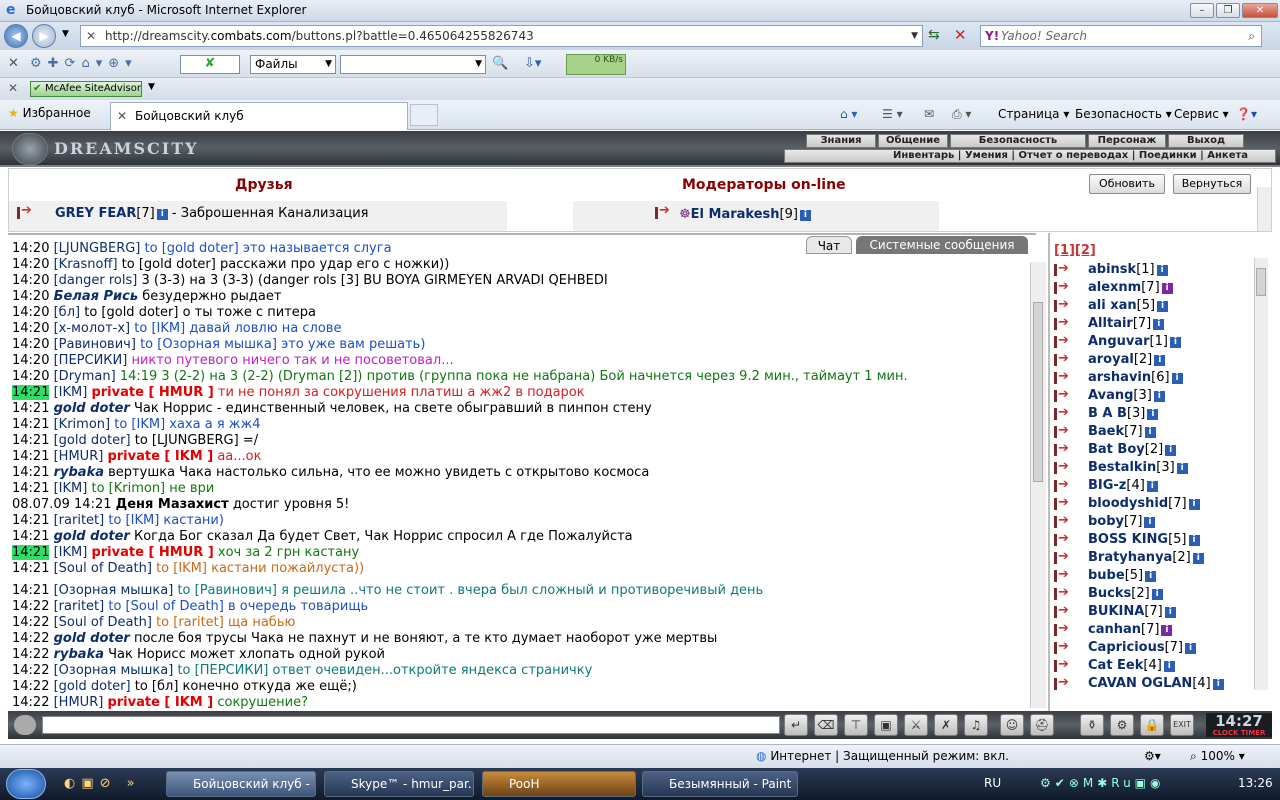 This screenshot has height=800, width=1280. I want to click on user-name: abinsk, so click(1112, 269).